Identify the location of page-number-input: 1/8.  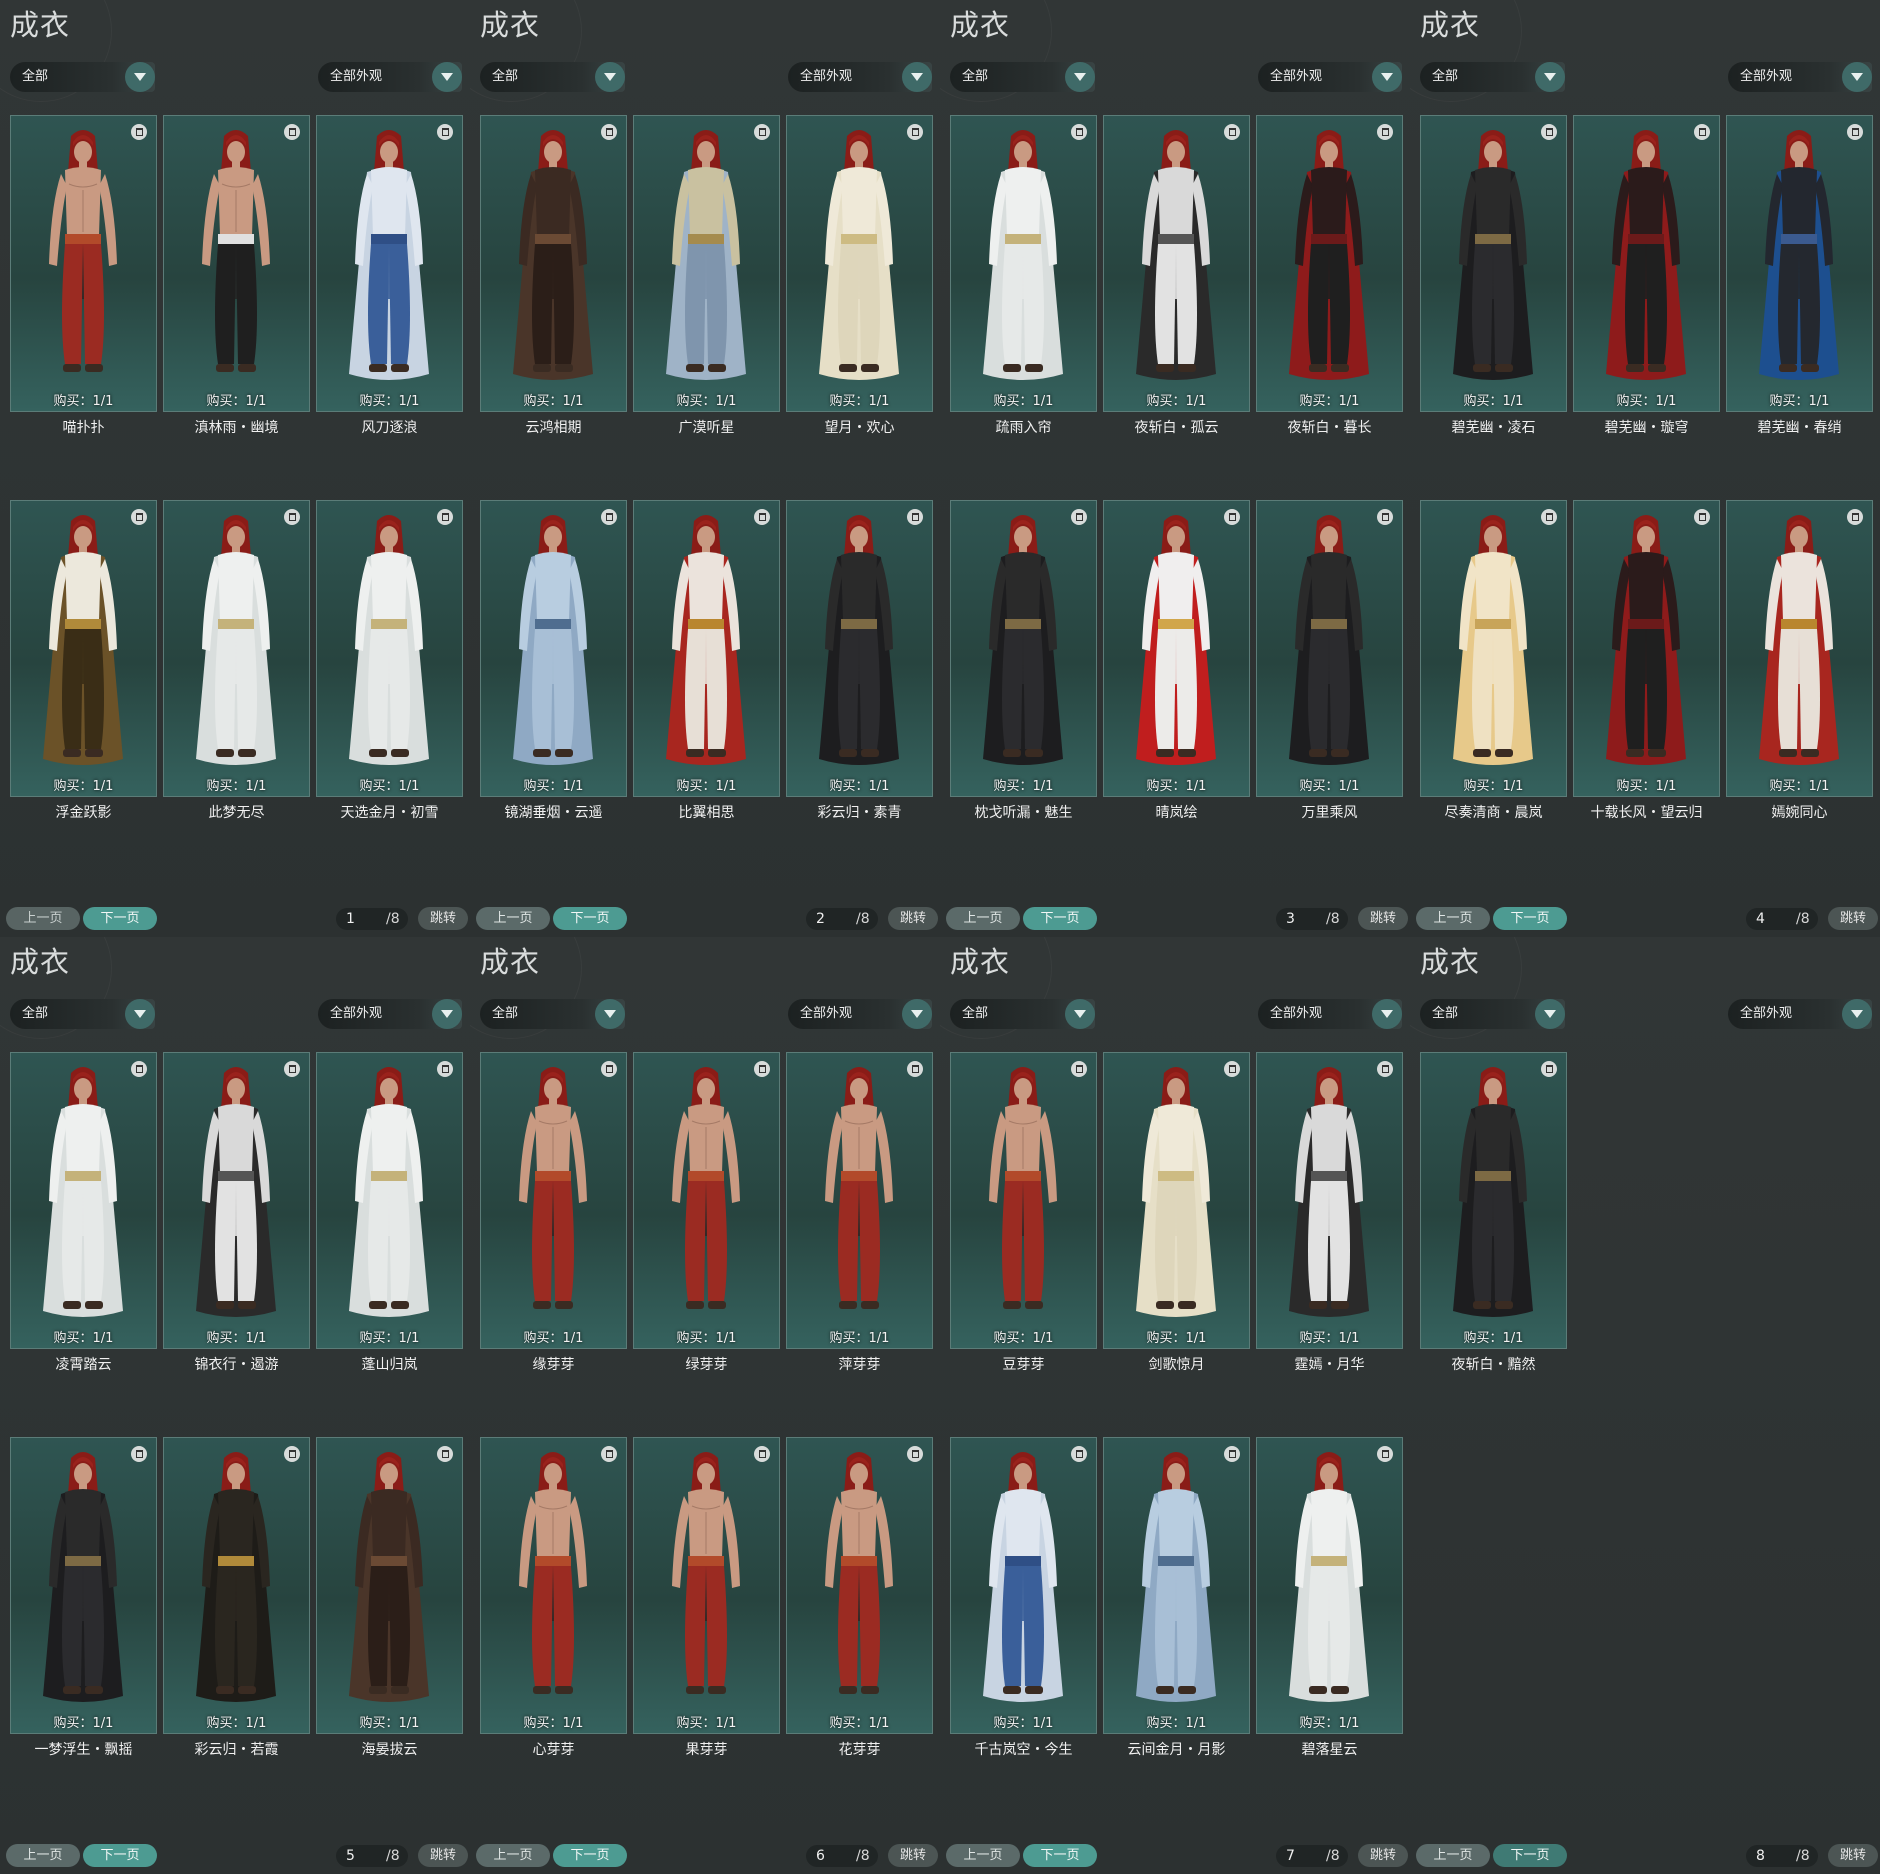
(372, 919).